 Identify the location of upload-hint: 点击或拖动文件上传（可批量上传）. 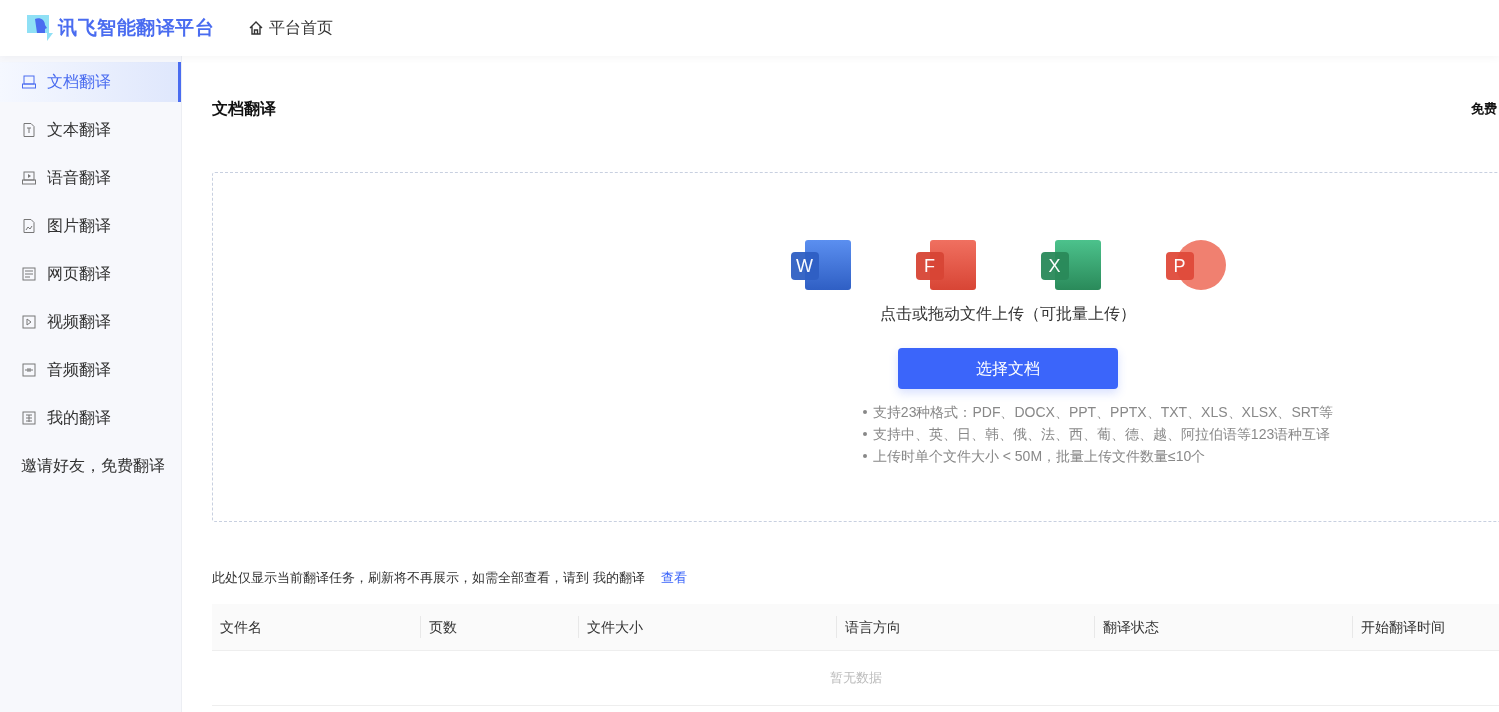
(1008, 314).